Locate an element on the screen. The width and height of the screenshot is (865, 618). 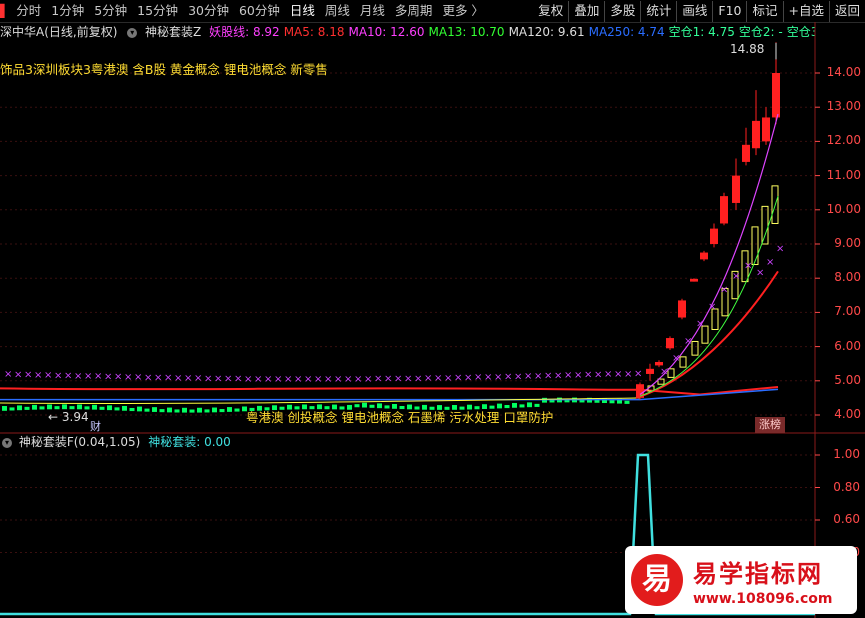
watermark-icon: 易 is located at coordinates (657, 580).